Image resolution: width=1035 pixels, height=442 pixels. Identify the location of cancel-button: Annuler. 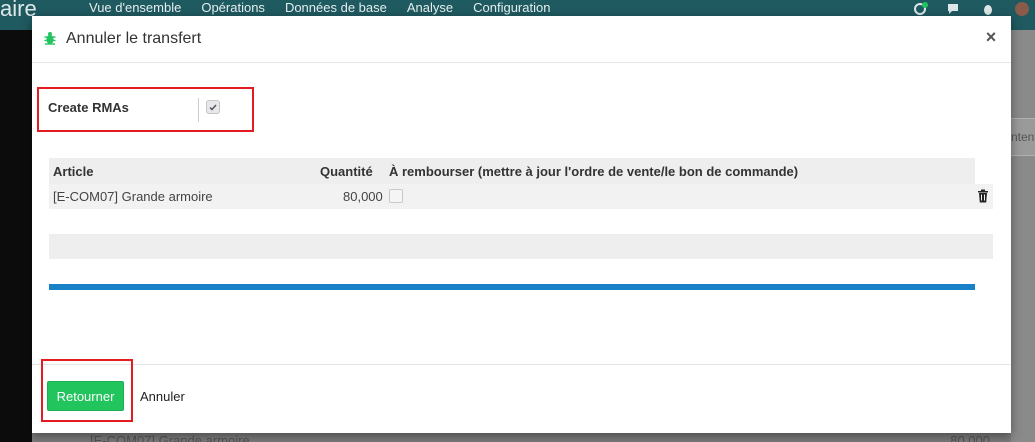
(162, 396).